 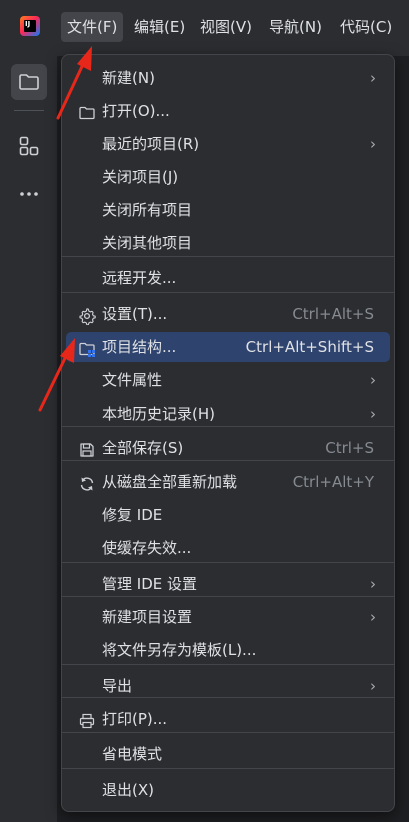 What do you see at coordinates (74, 83) in the screenshot?
I see `annotation-arrow-file-menu-icon` at bounding box center [74, 83].